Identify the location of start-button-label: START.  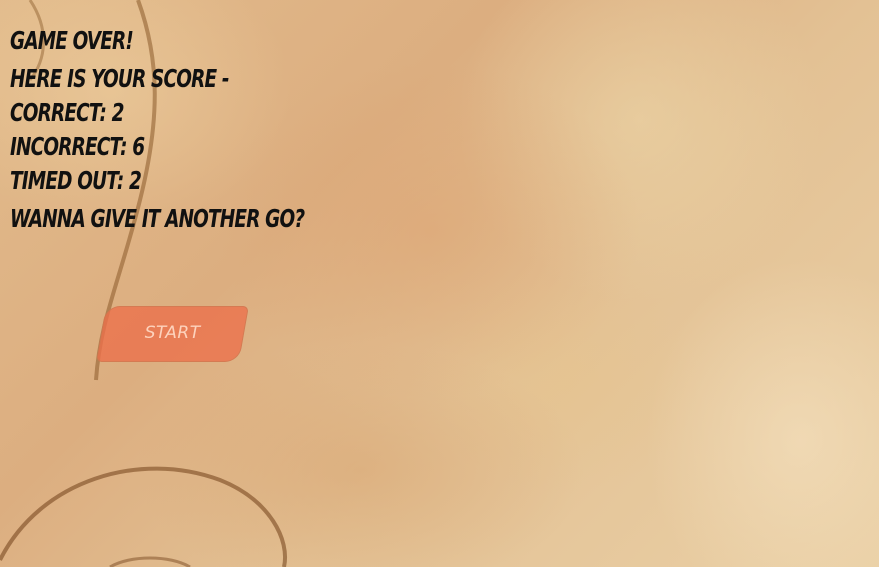
(172, 333).